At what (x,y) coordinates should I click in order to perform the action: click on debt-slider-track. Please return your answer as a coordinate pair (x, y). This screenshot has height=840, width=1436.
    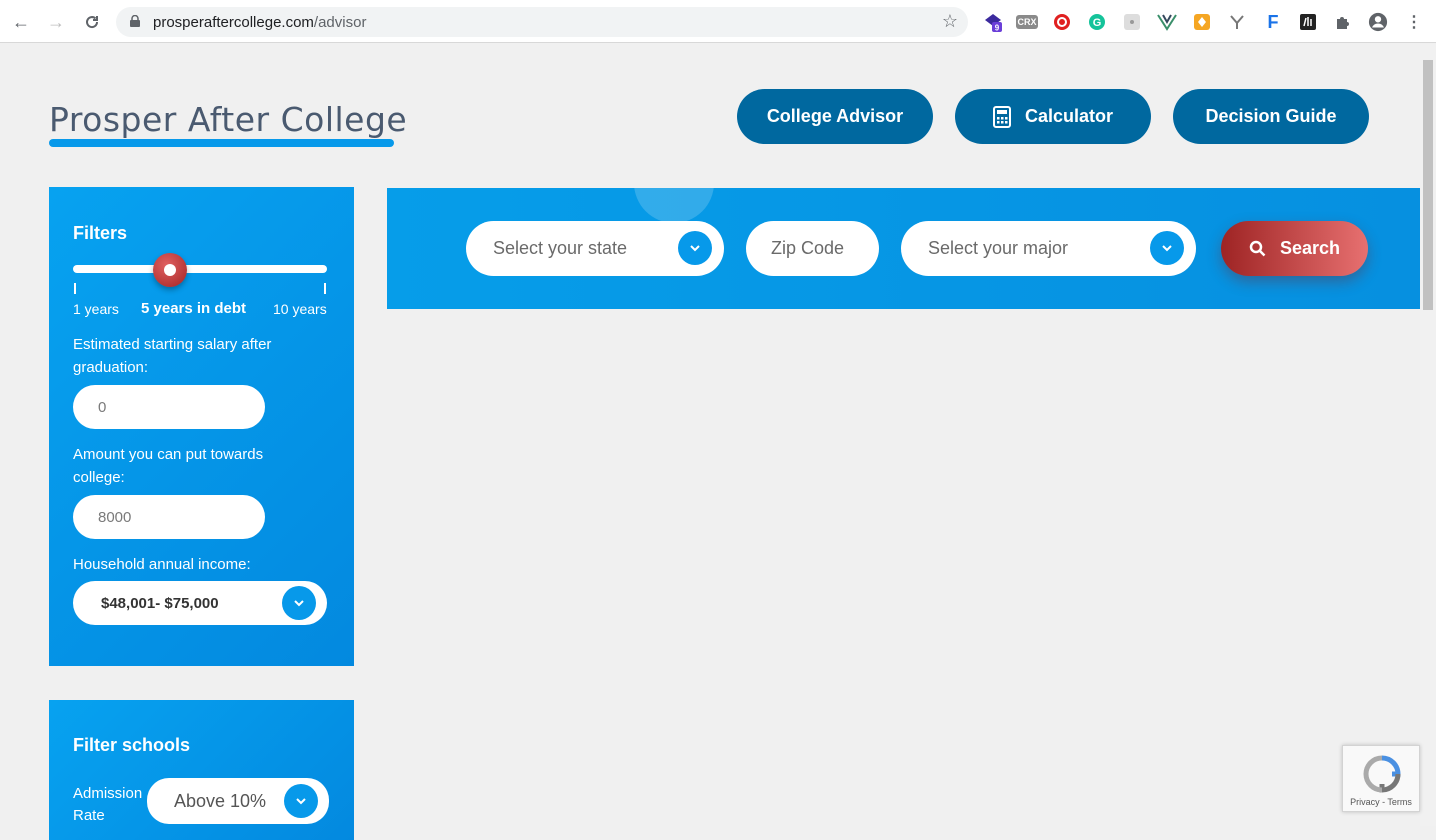
    Looking at the image, I should click on (200, 269).